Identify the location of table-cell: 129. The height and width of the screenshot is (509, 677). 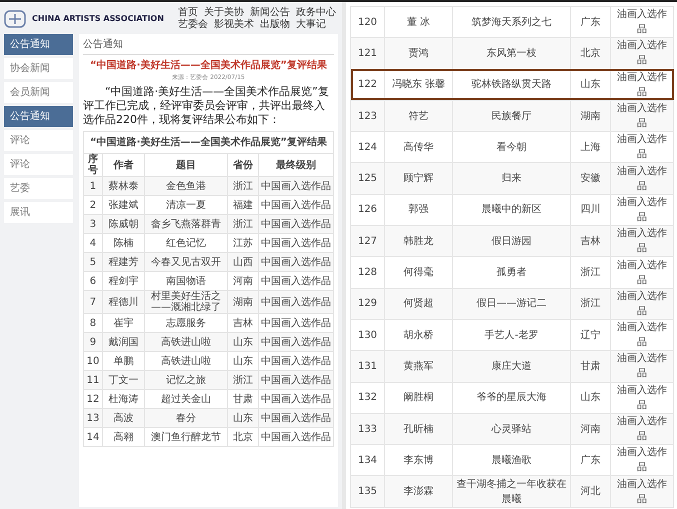
(367, 304).